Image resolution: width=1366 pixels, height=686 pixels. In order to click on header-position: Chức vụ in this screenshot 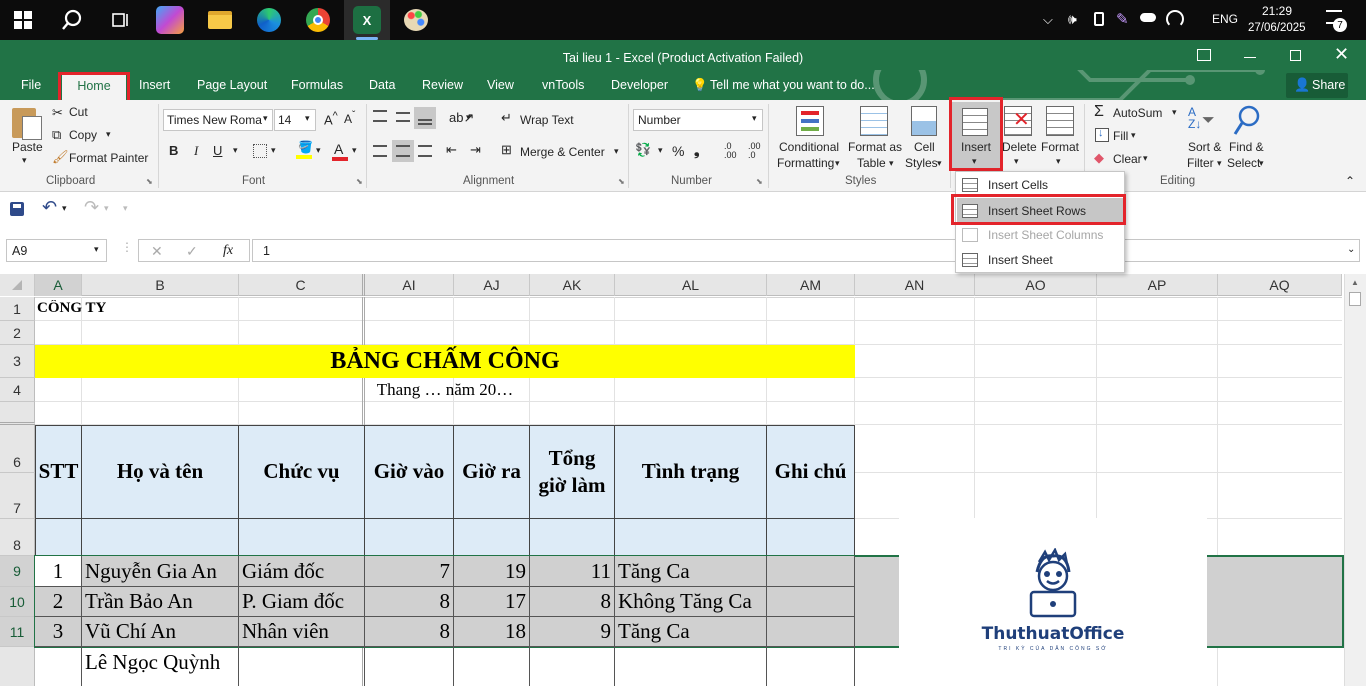, I will do `click(301, 472)`.